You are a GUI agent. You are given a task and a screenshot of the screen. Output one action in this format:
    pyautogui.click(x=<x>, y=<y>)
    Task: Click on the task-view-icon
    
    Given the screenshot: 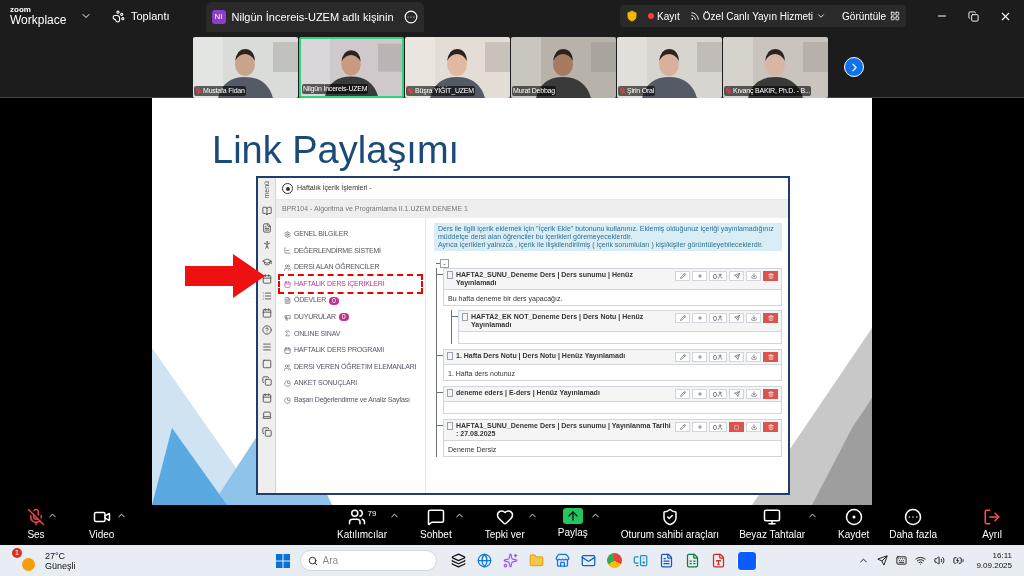 What is the action you would take?
    pyautogui.click(x=458, y=560)
    